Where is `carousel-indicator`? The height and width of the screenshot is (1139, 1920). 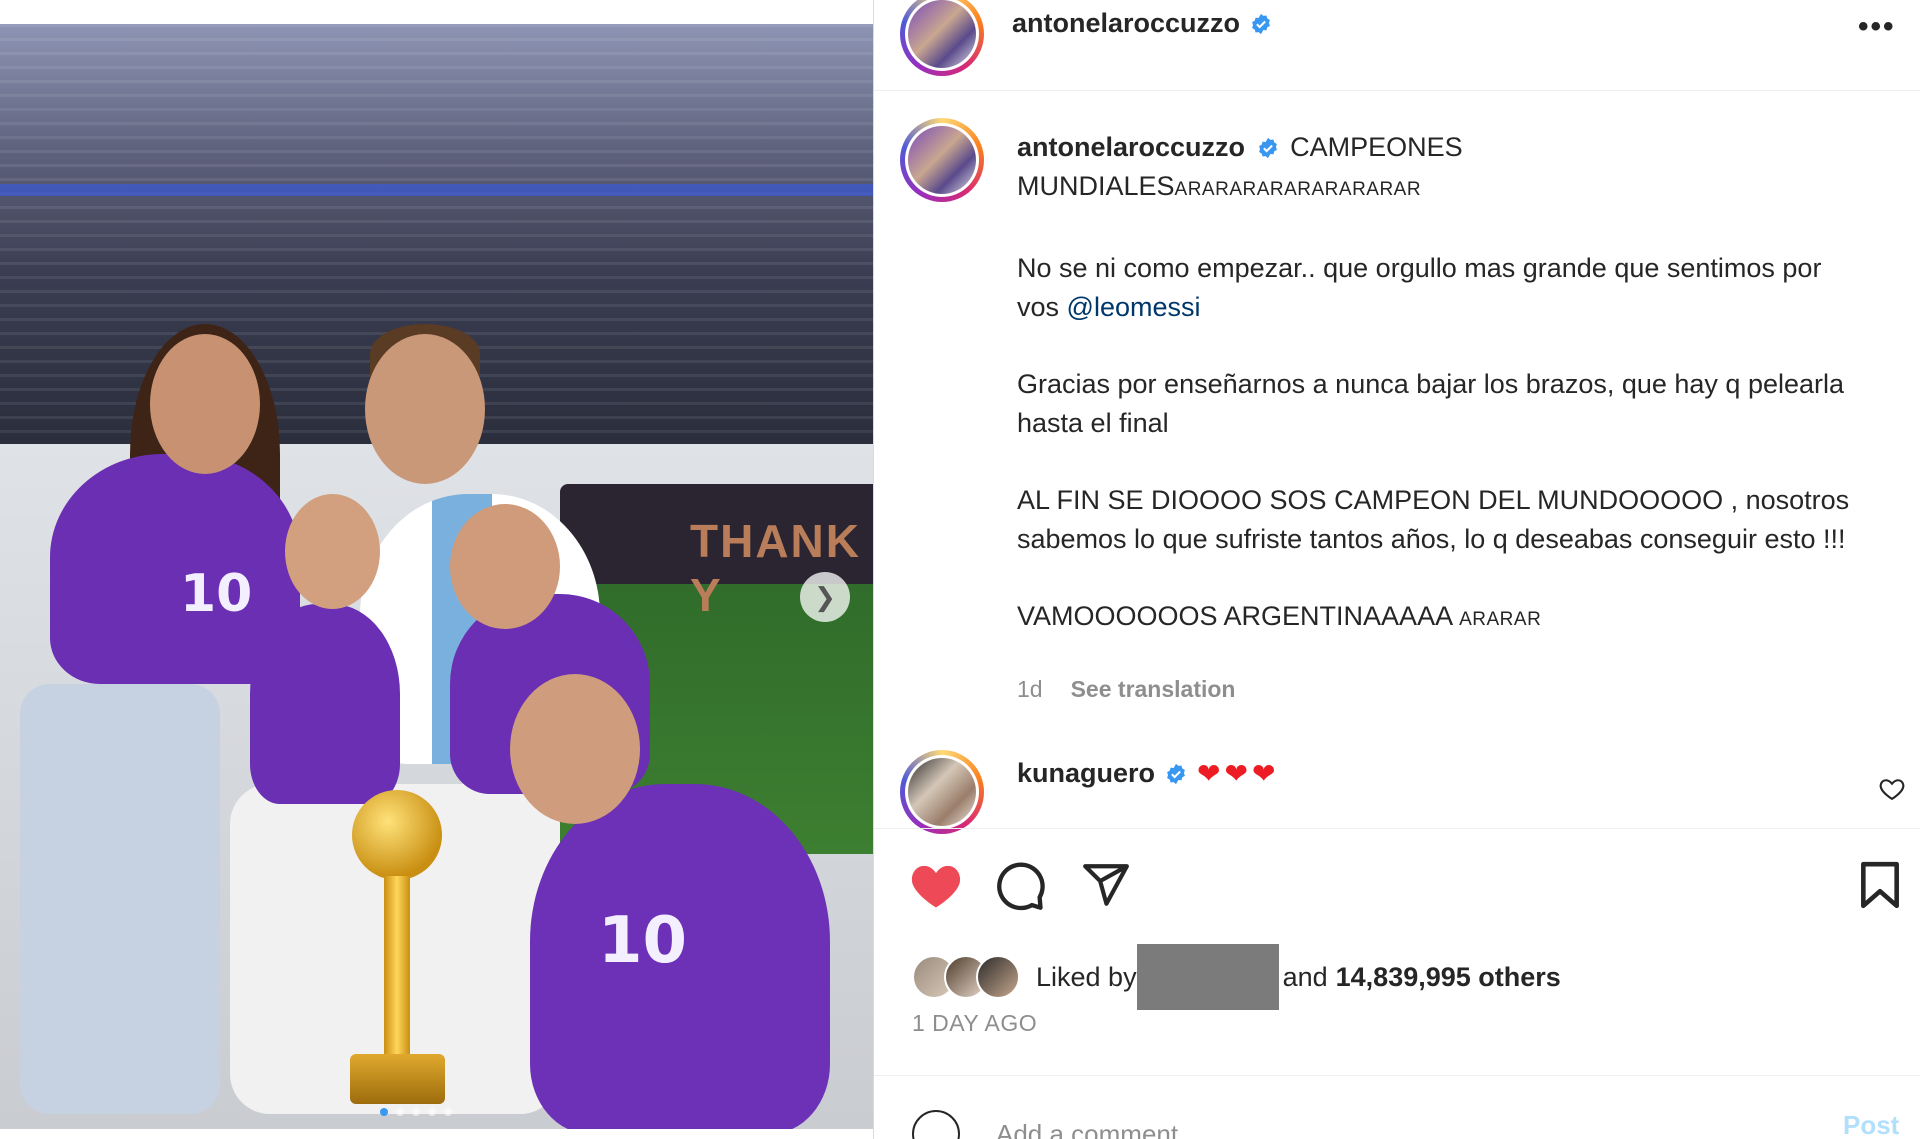 carousel-indicator is located at coordinates (416, 1112).